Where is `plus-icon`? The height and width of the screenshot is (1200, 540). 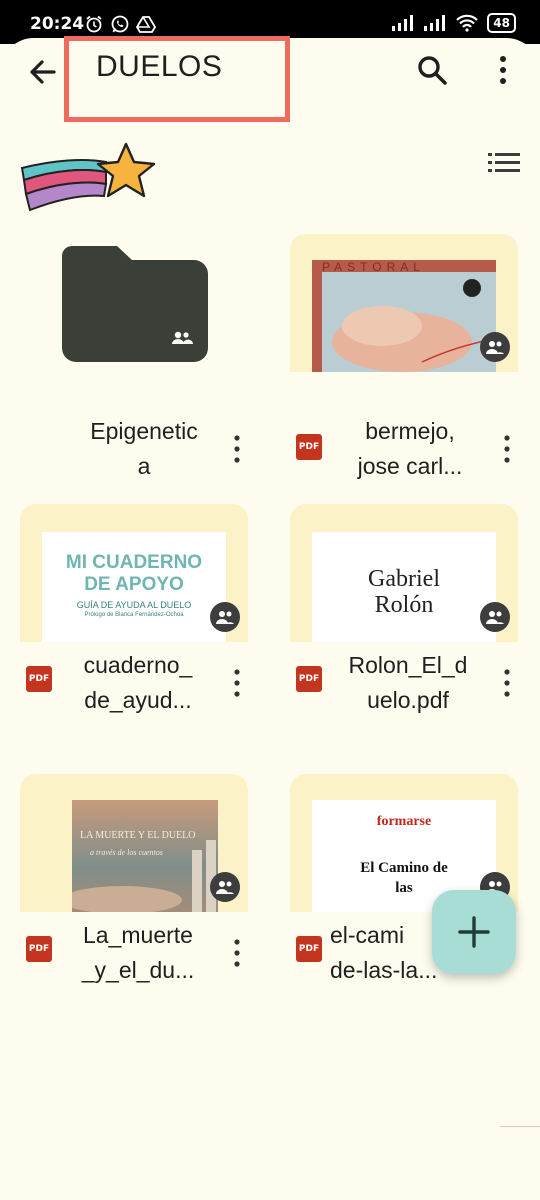 plus-icon is located at coordinates (474, 932).